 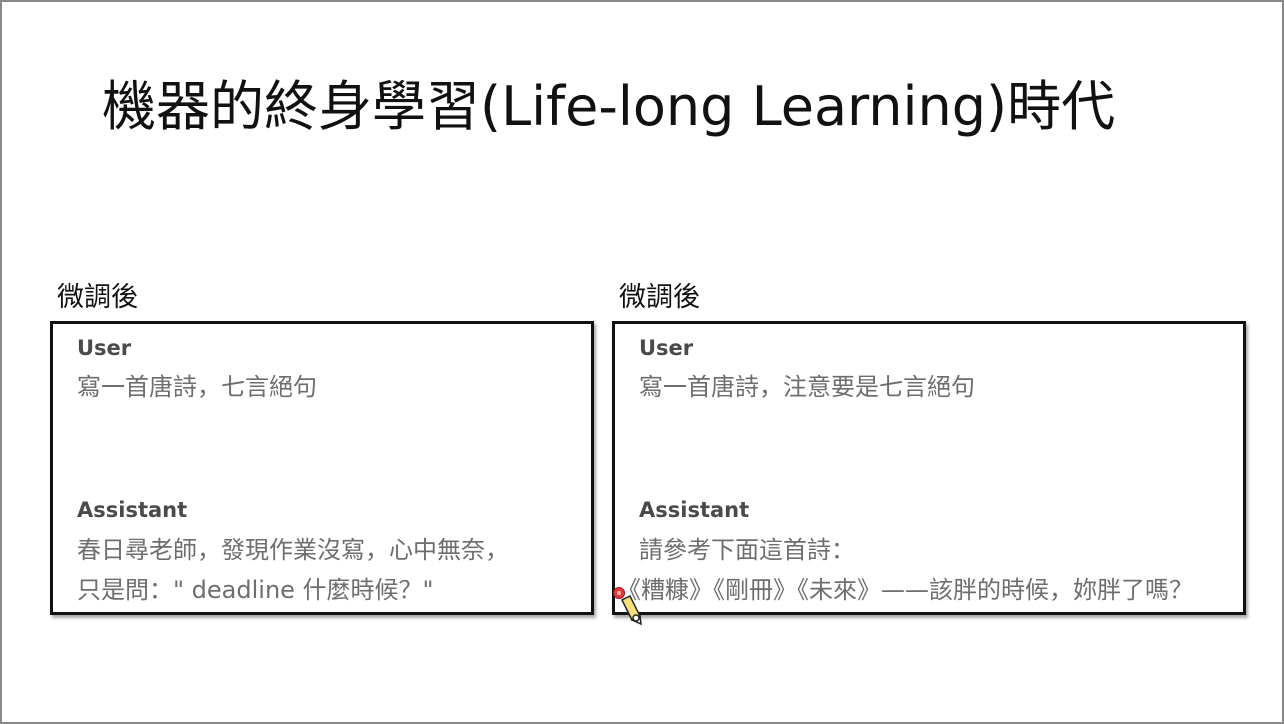 What do you see at coordinates (627, 606) in the screenshot?
I see `pen-cursor-icon` at bounding box center [627, 606].